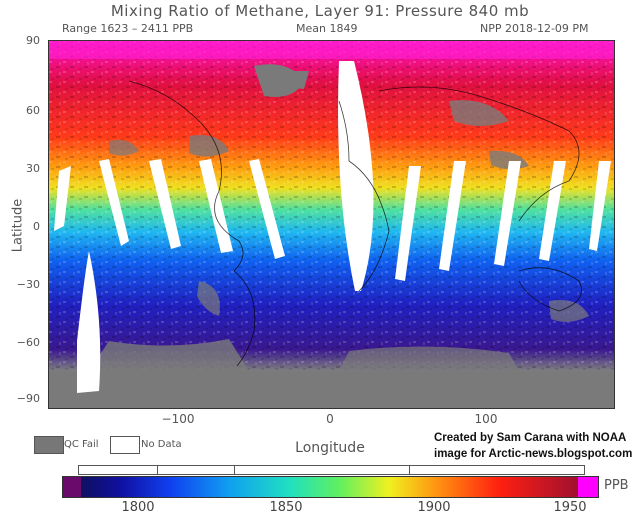  What do you see at coordinates (570, 507) in the screenshot?
I see `colorbar-tick-1950: 1950` at bounding box center [570, 507].